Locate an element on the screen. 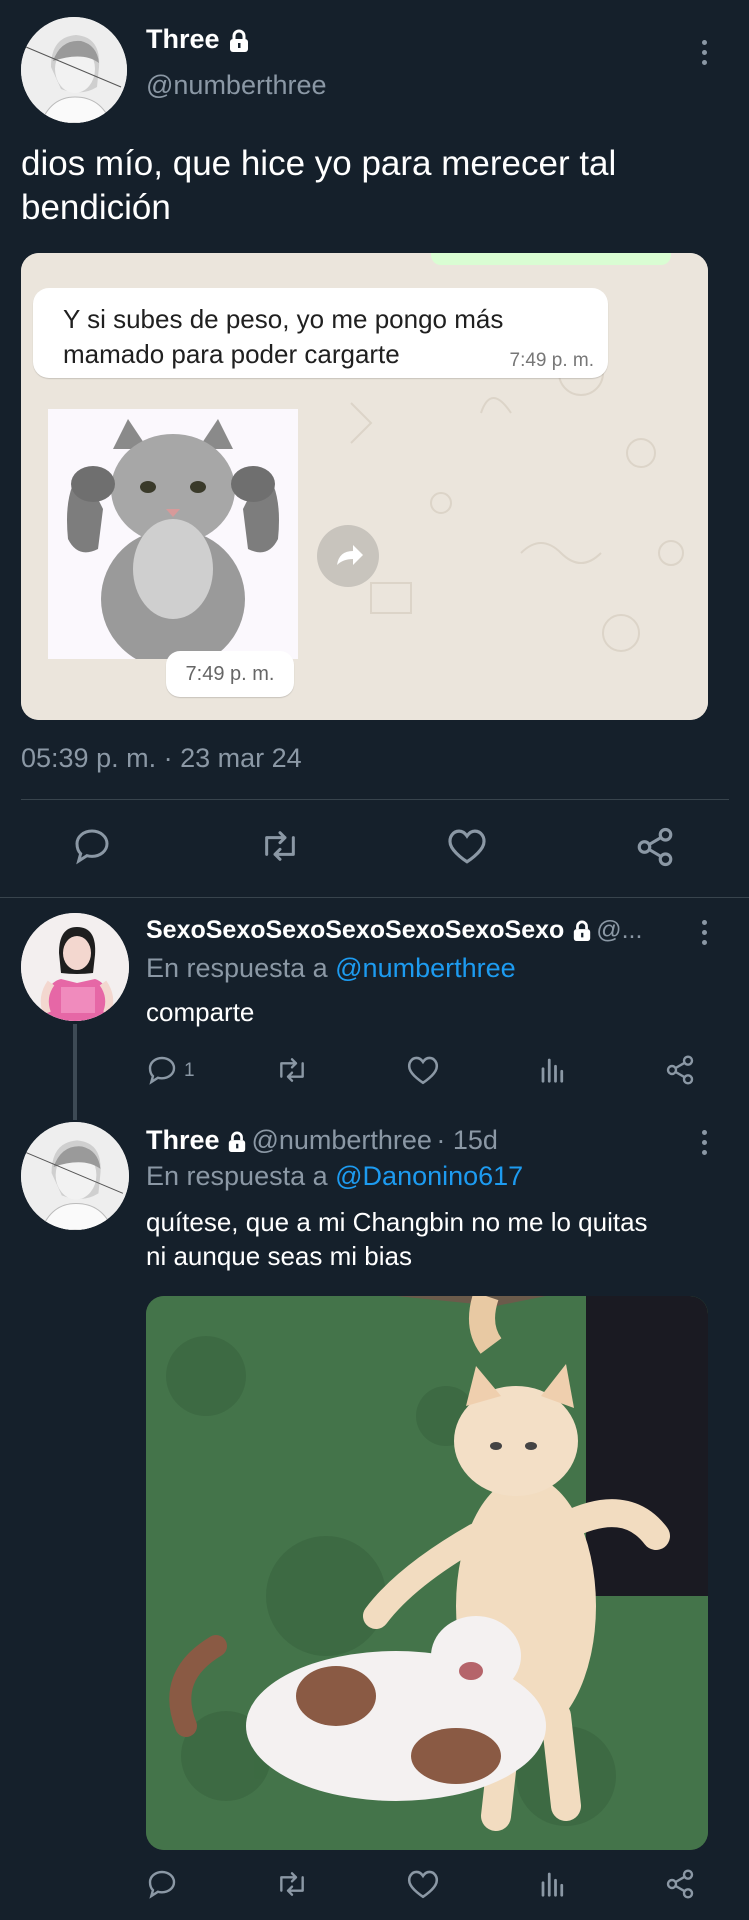 The image size is (749, 1920). thread-line is located at coordinates (75, 1072).